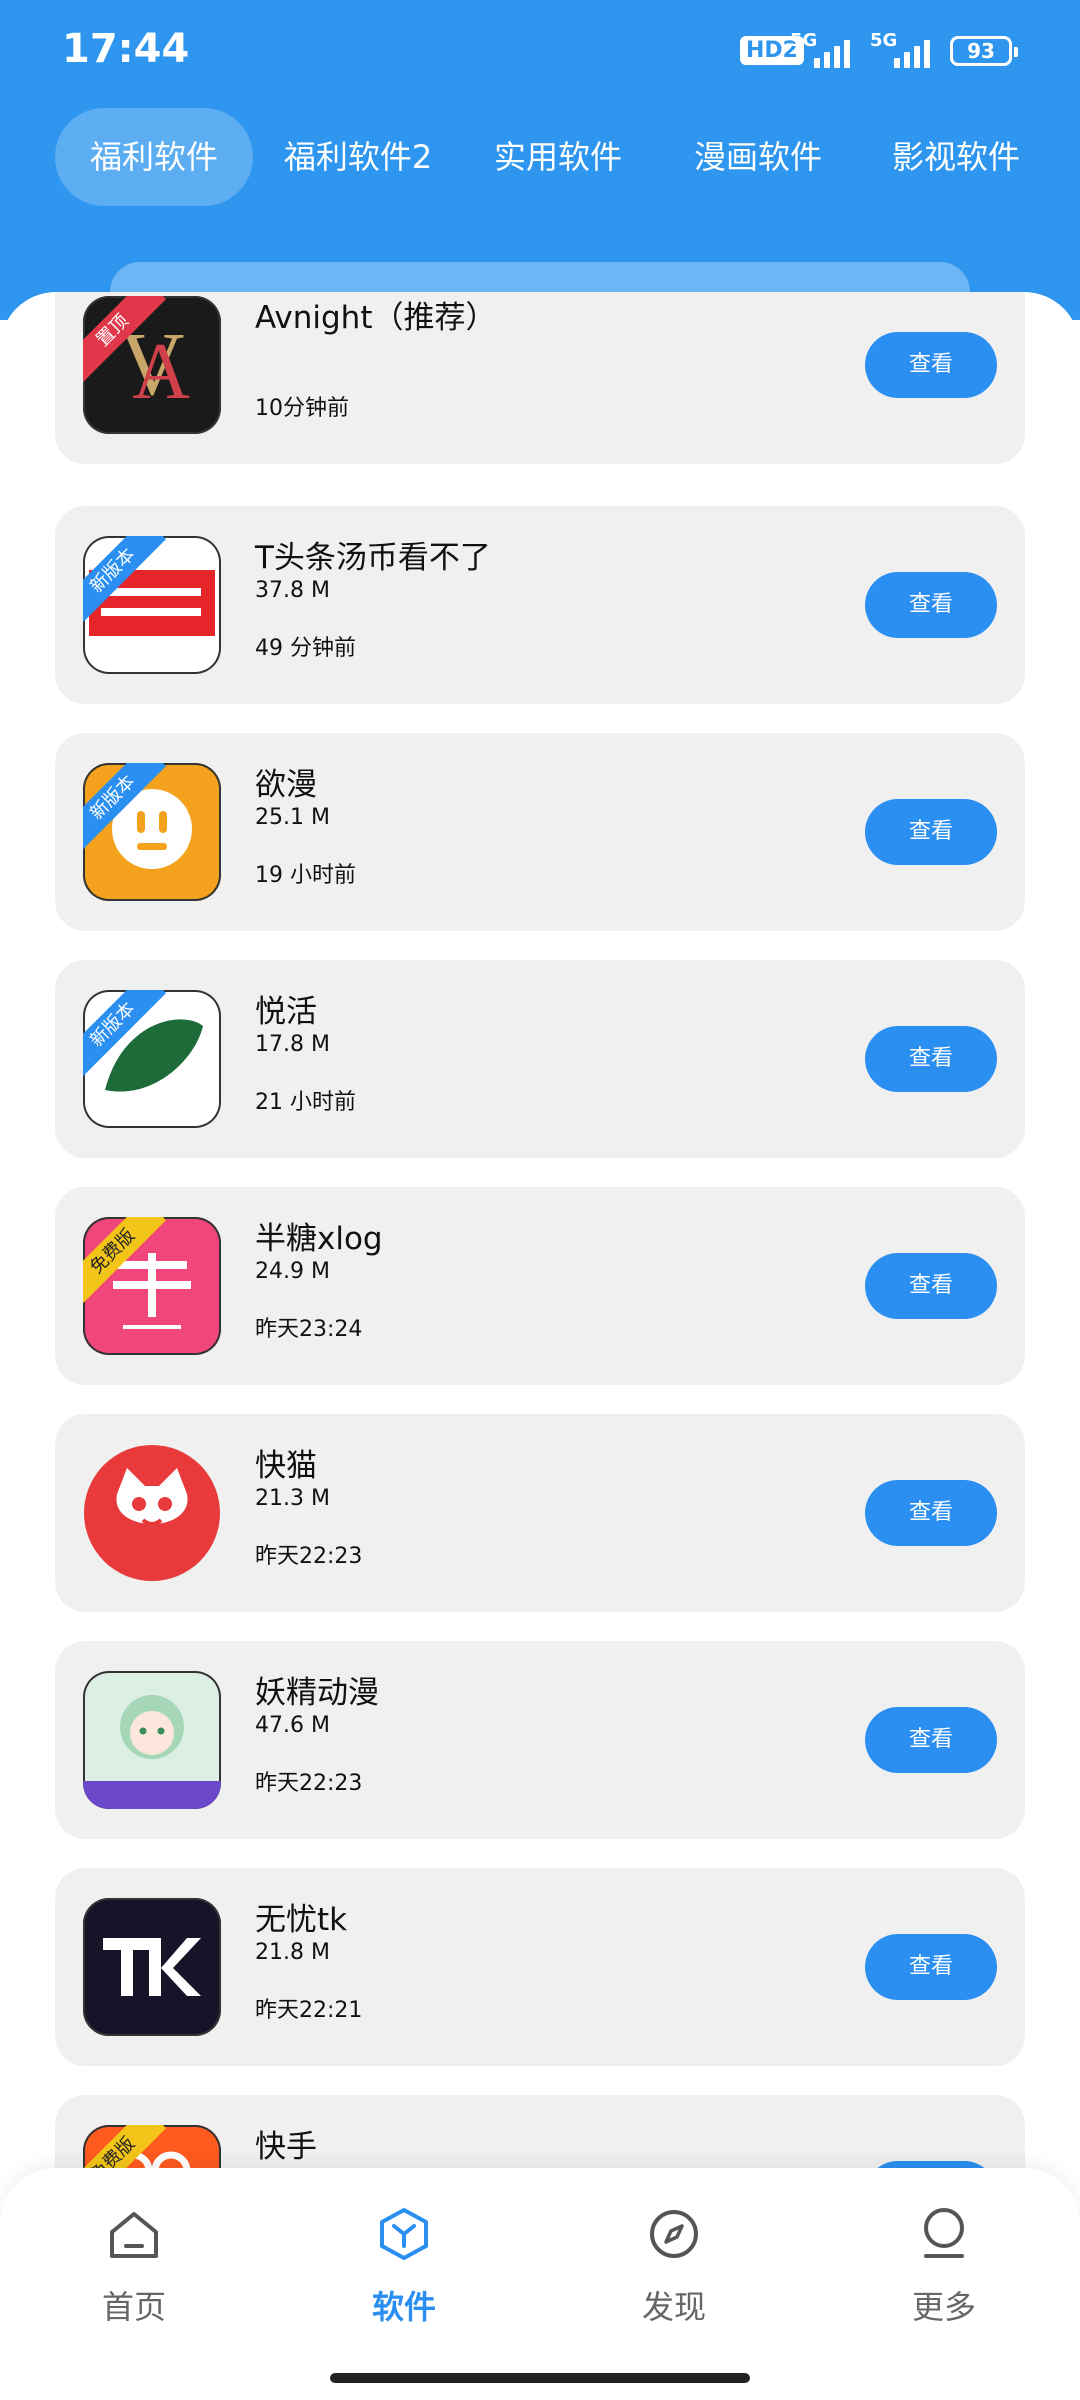  I want to click on yaojing-icon, so click(152, 1740).